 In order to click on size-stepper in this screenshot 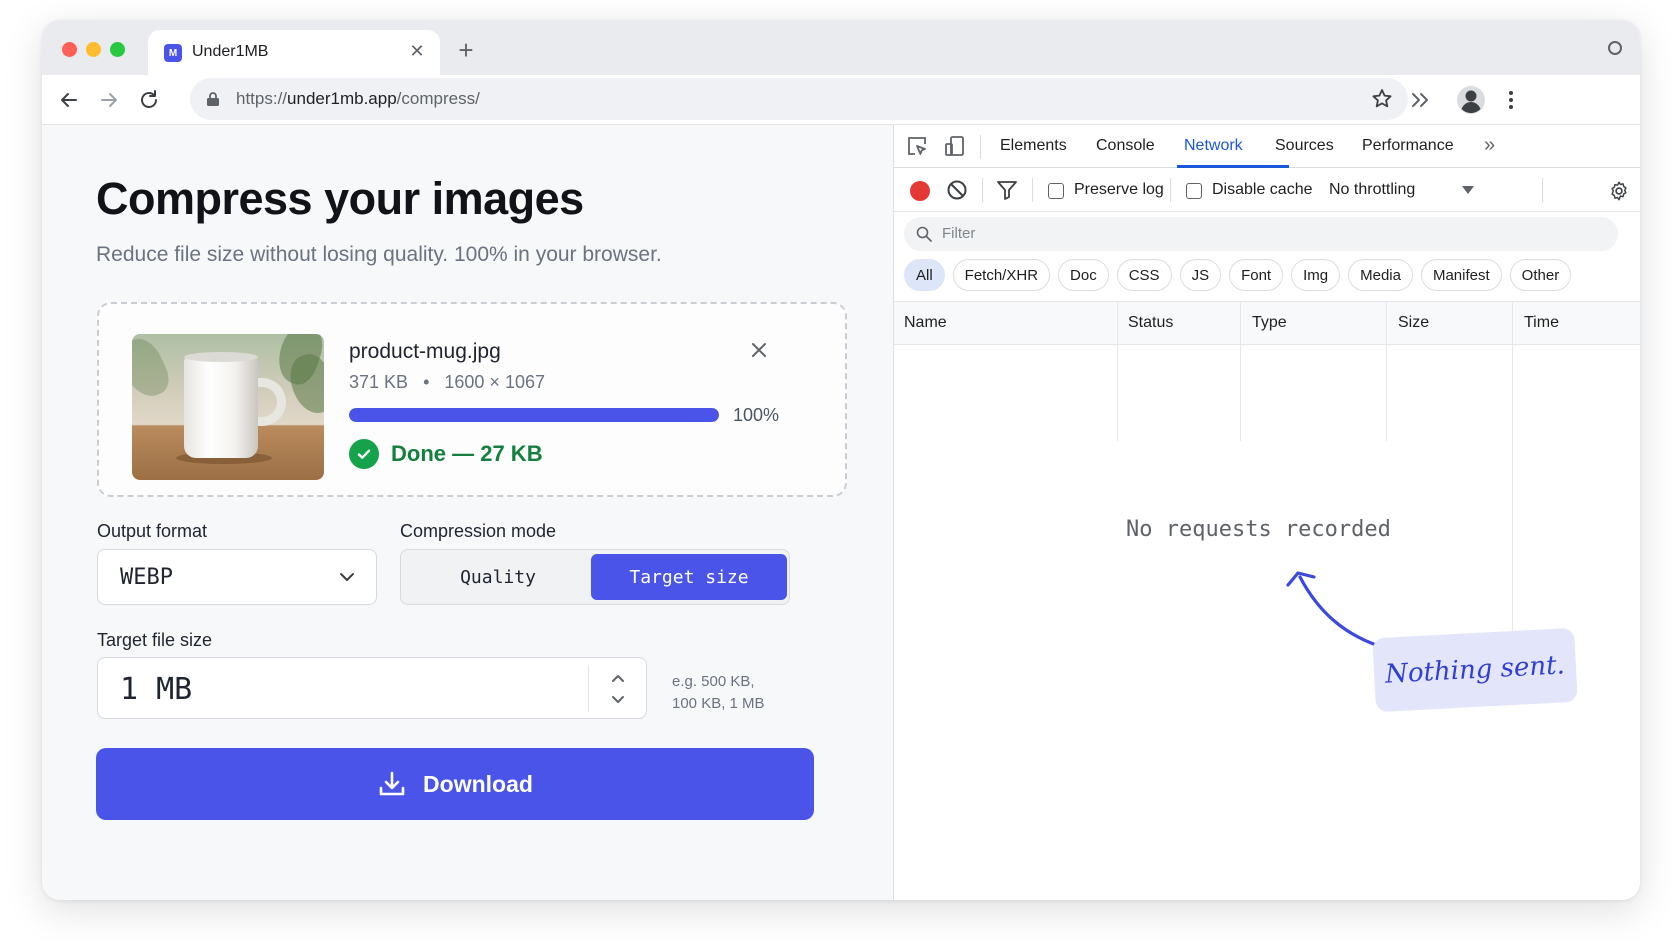, I will do `click(617, 689)`.